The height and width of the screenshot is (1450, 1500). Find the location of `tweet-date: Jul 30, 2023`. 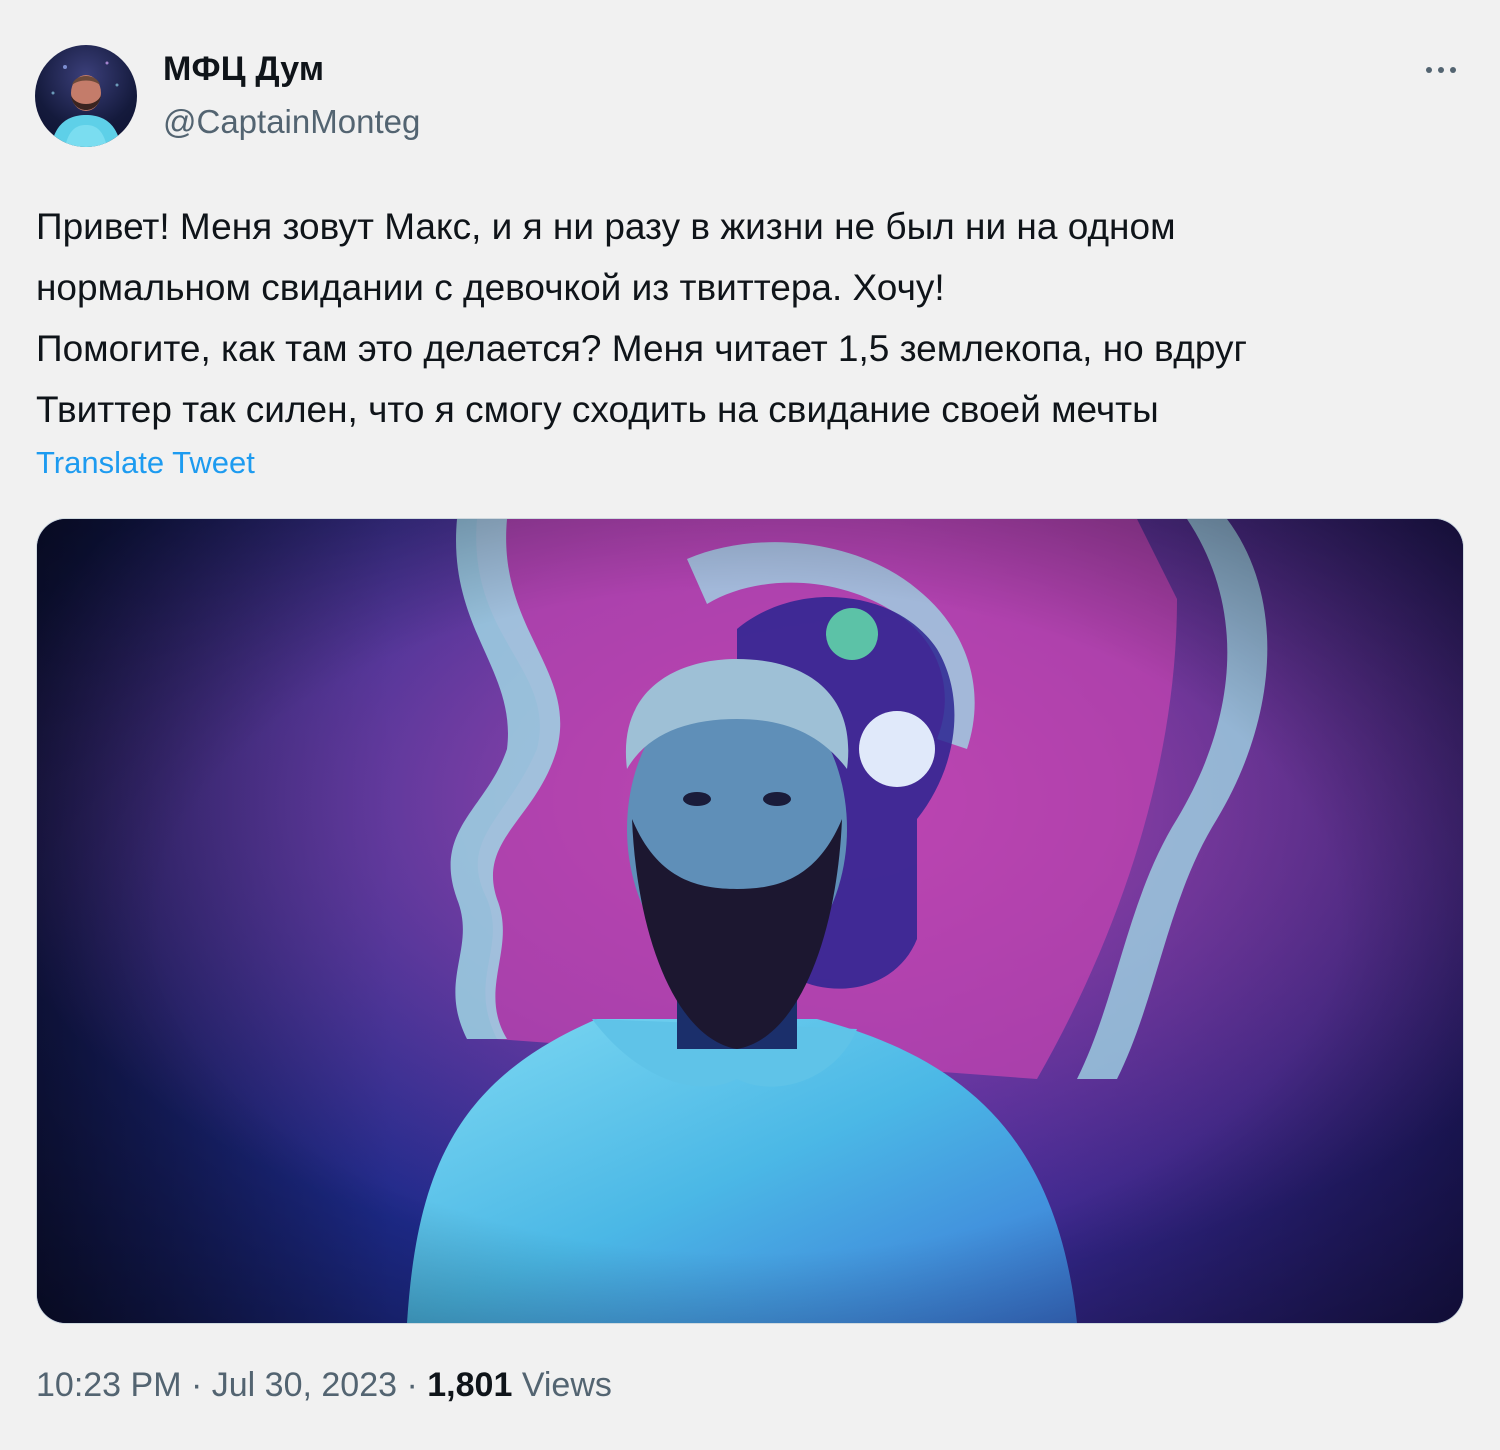

tweet-date: Jul 30, 2023 is located at coordinates (304, 1385).